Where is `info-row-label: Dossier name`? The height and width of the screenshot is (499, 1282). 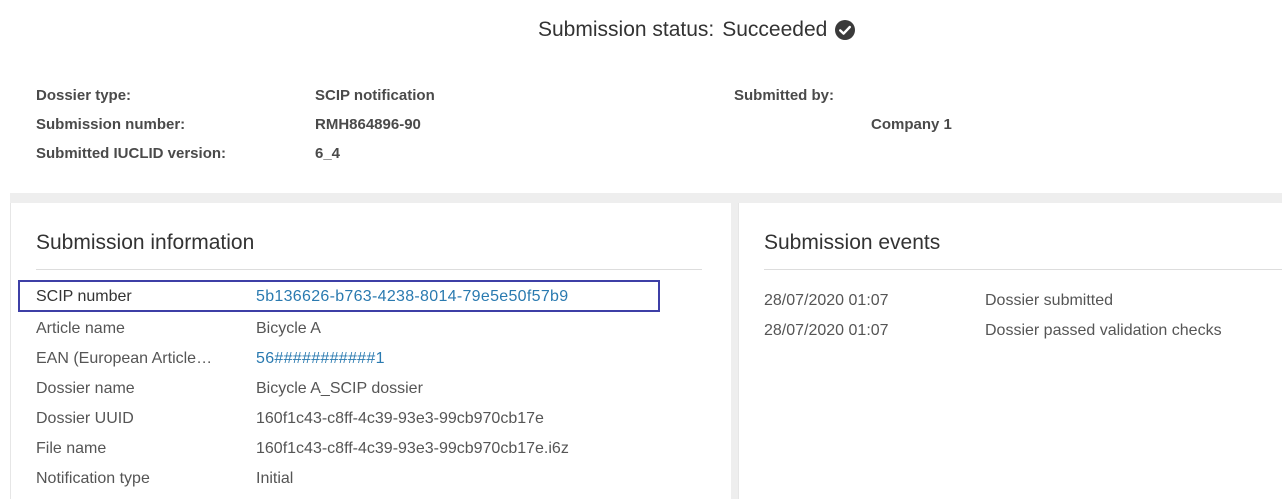
info-row-label: Dossier name is located at coordinates (85, 388).